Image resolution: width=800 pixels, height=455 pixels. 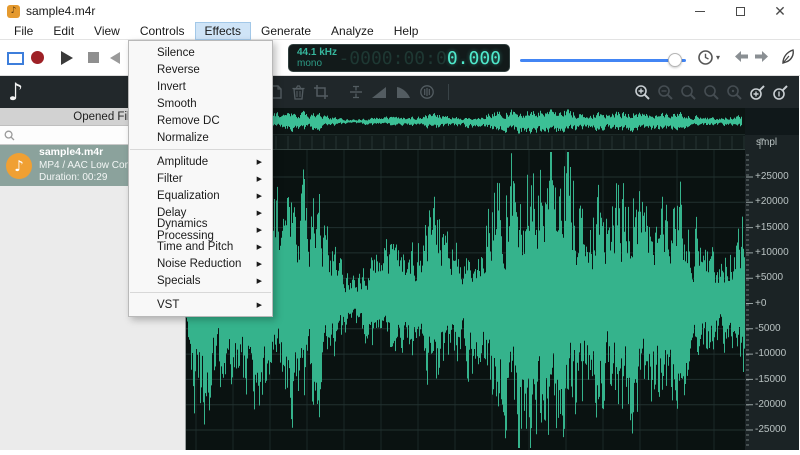 I want to click on menu-item-smooth: Smooth, so click(x=200, y=103).